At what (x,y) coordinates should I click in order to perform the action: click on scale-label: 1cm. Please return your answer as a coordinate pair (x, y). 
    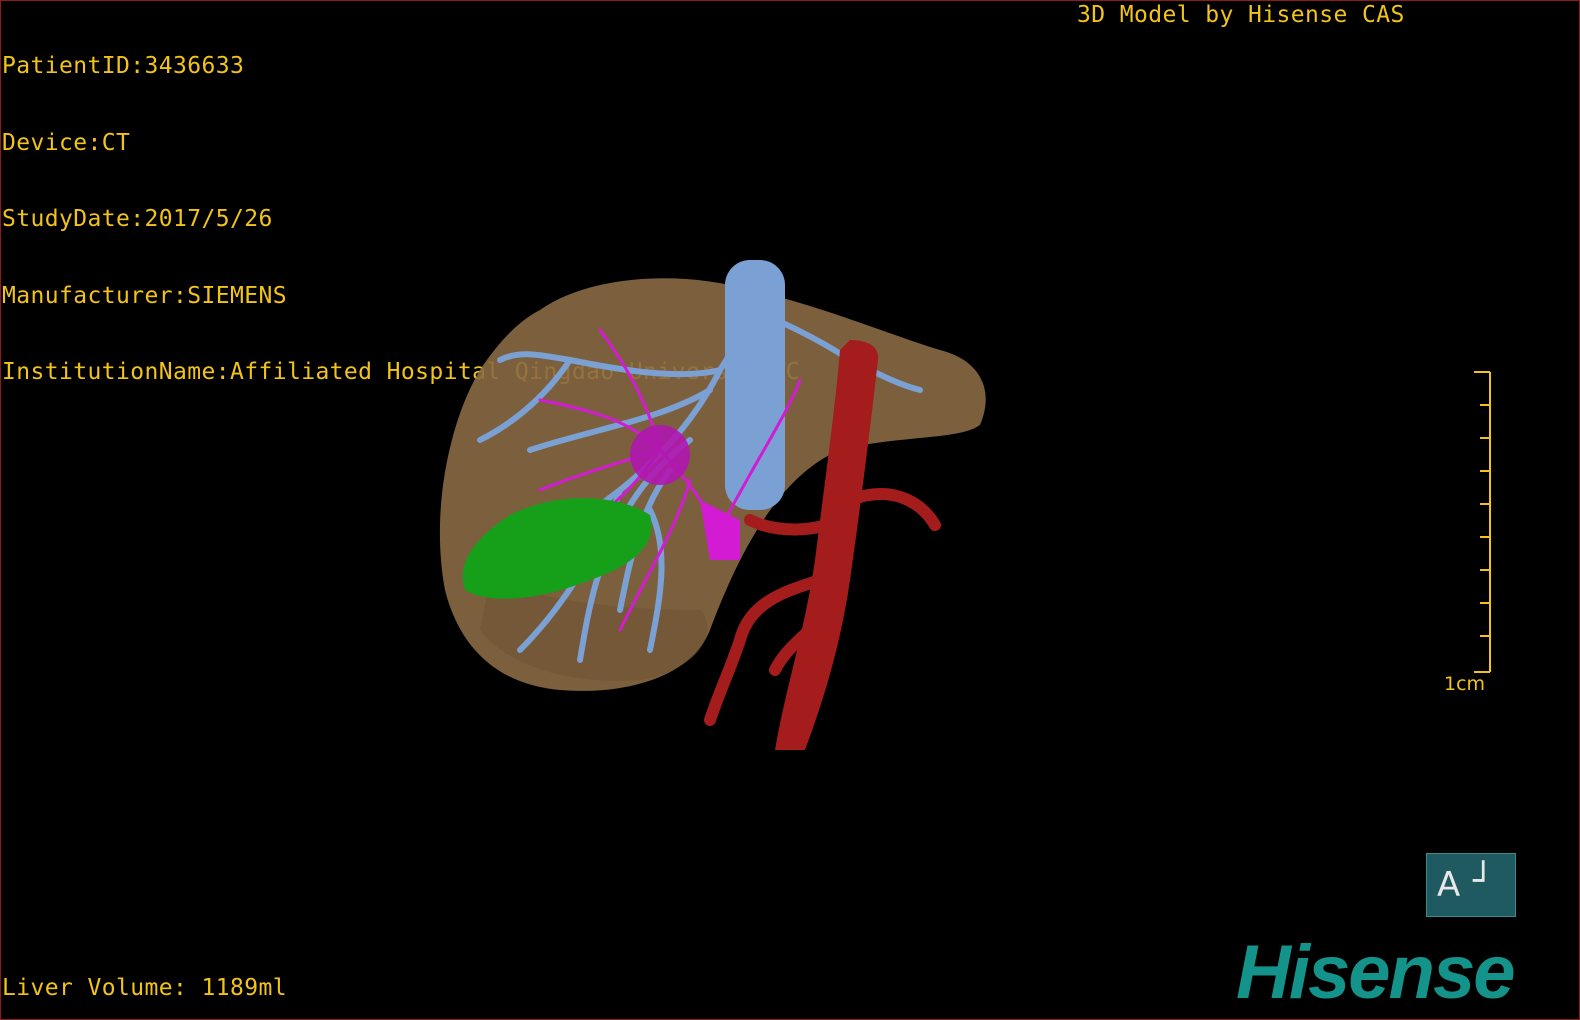
    Looking at the image, I should click on (1465, 684).